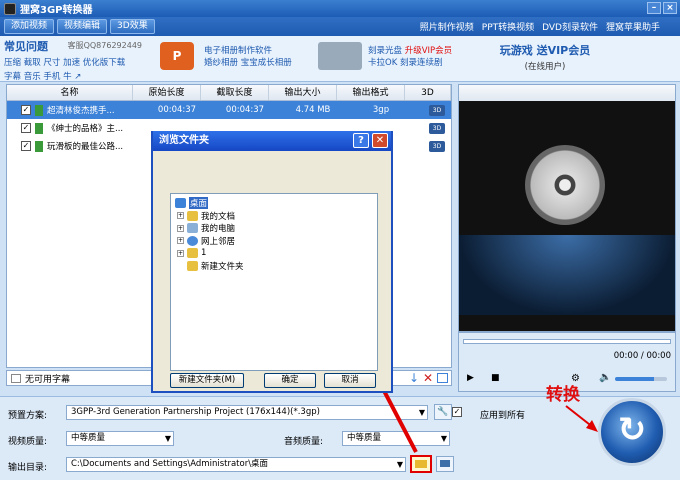  What do you see at coordinates (74, 76) in the screenshot?
I see `faq-links-row2: 字幕 音乐 手机 牛 ↗` at bounding box center [74, 76].